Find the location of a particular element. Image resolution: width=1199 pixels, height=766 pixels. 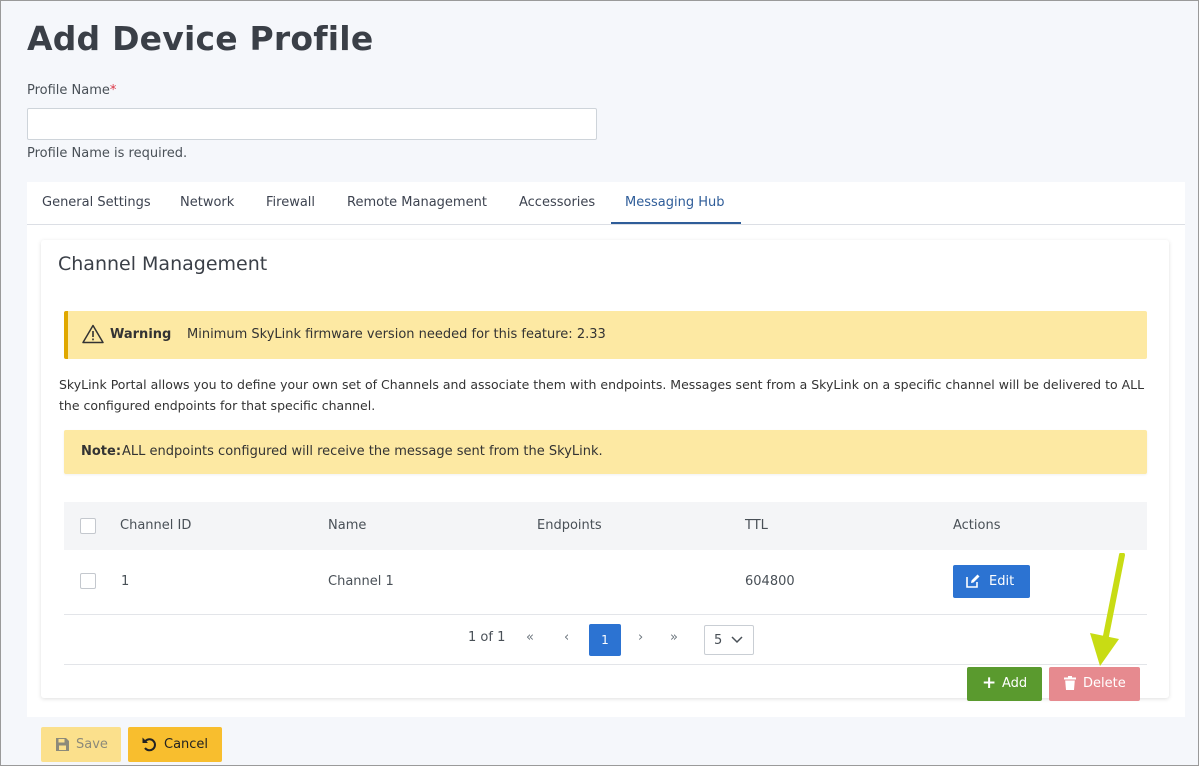

save-button-label: Save is located at coordinates (92, 744).